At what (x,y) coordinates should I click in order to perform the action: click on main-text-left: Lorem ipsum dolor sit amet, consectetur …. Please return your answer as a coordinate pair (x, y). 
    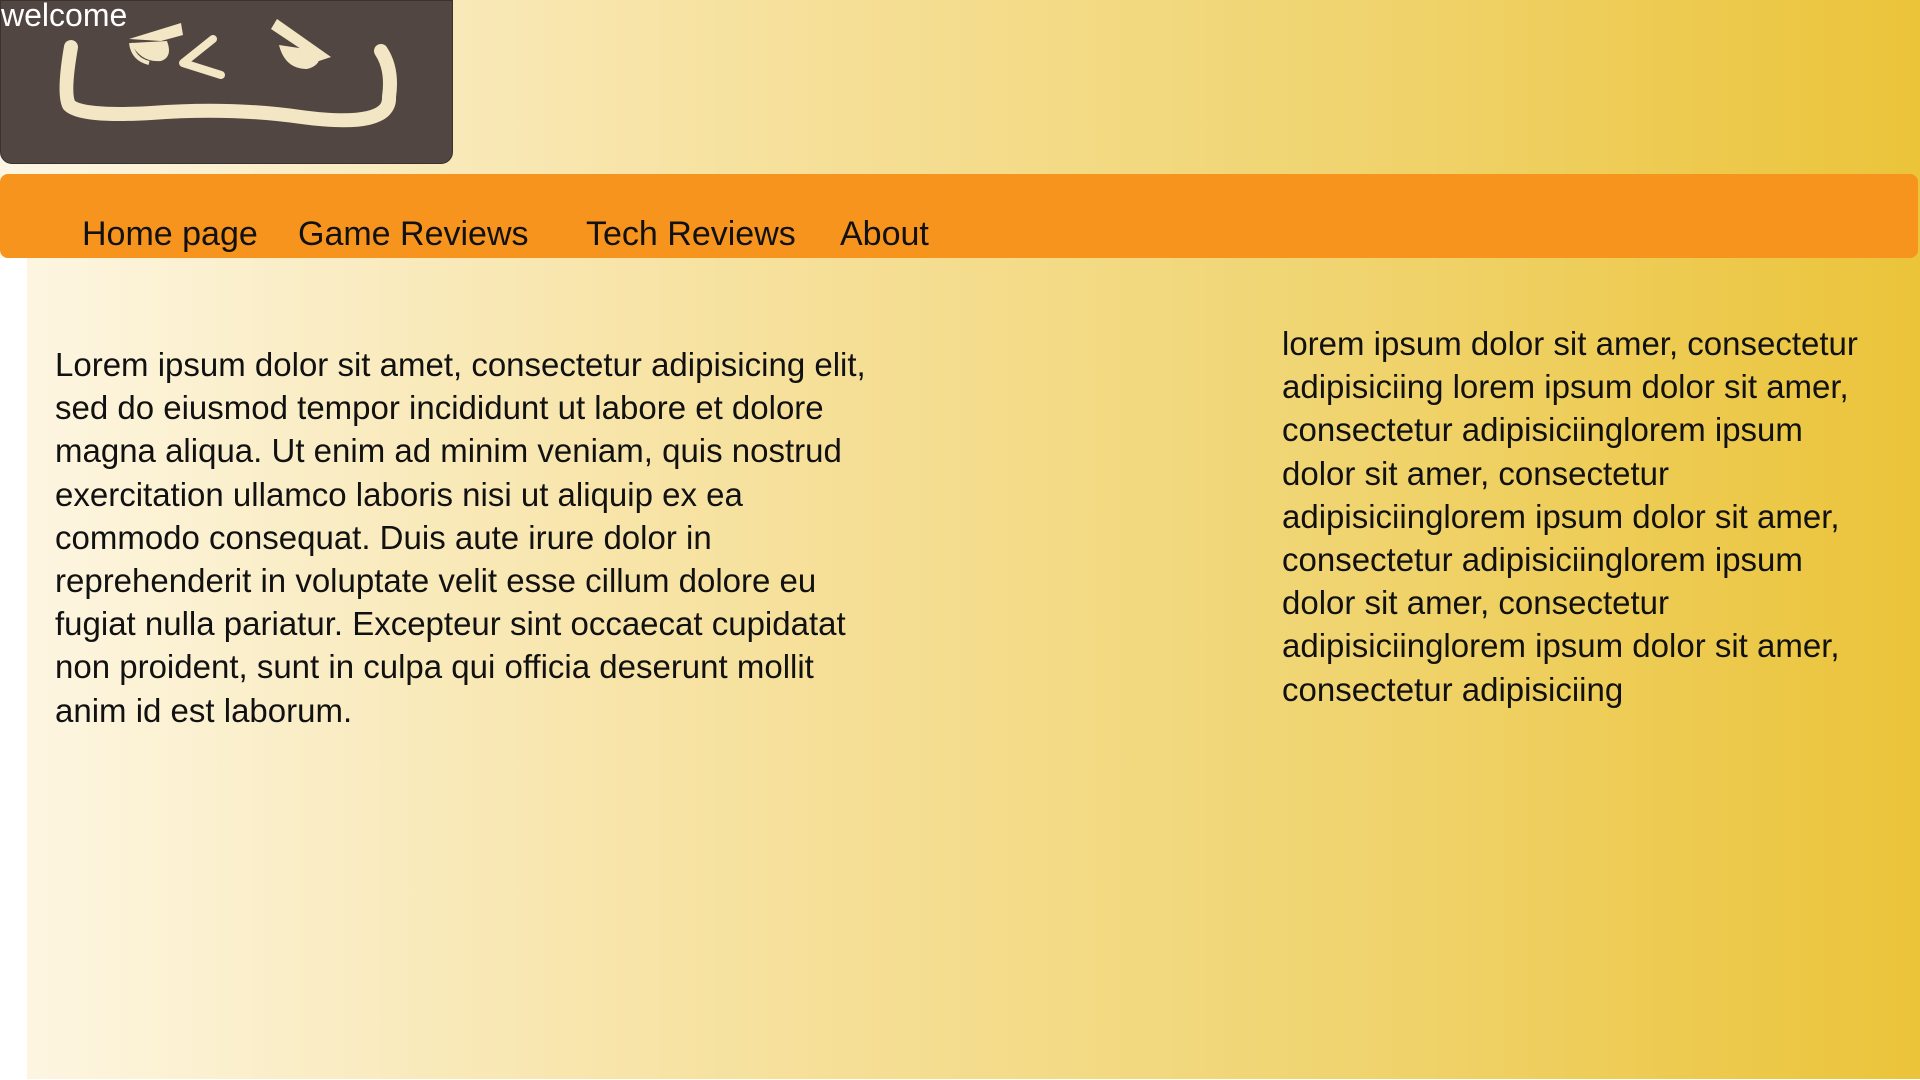
    Looking at the image, I should click on (460, 537).